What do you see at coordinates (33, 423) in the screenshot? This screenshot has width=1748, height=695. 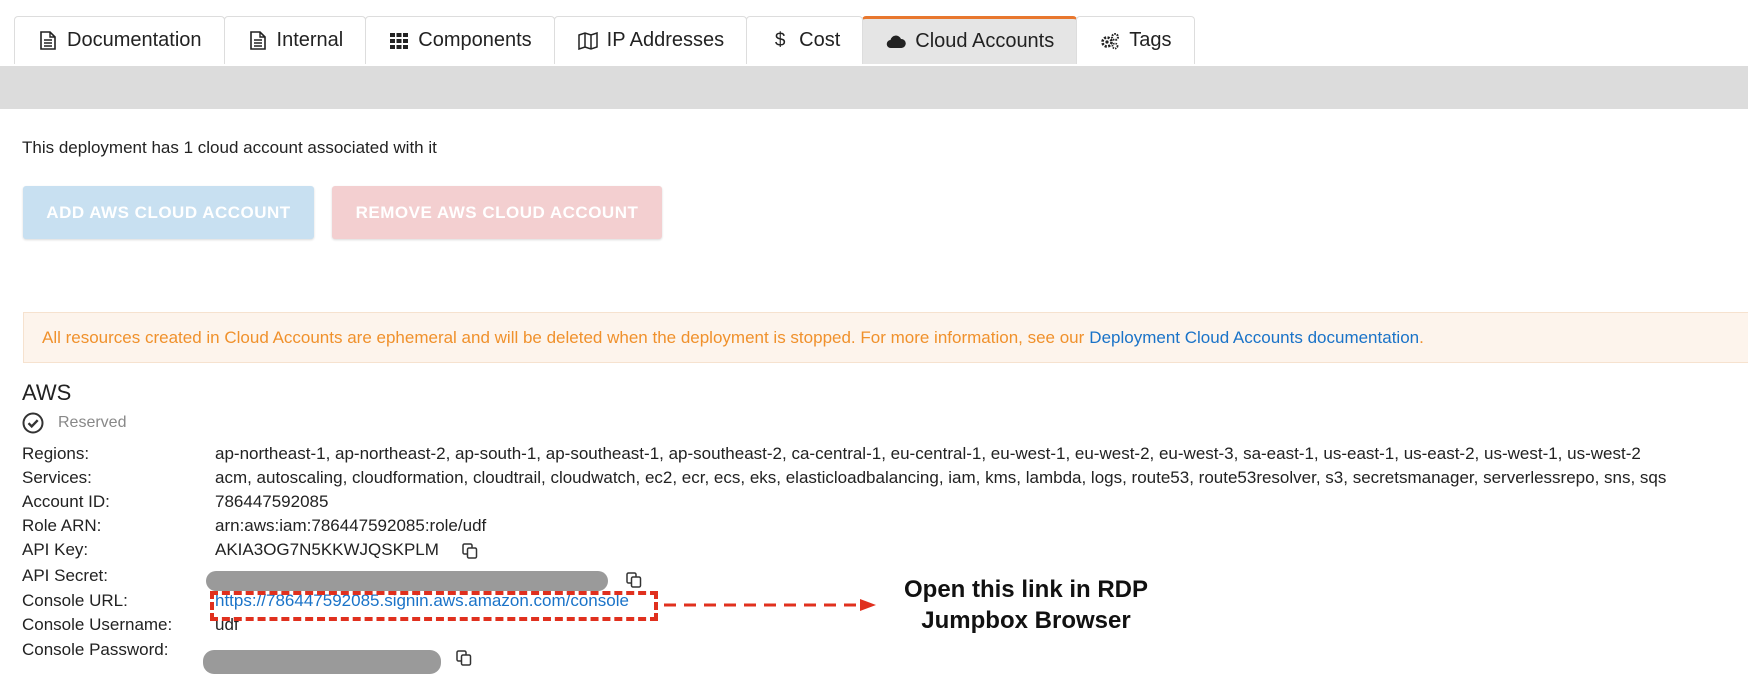 I see `check-circle-icon` at bounding box center [33, 423].